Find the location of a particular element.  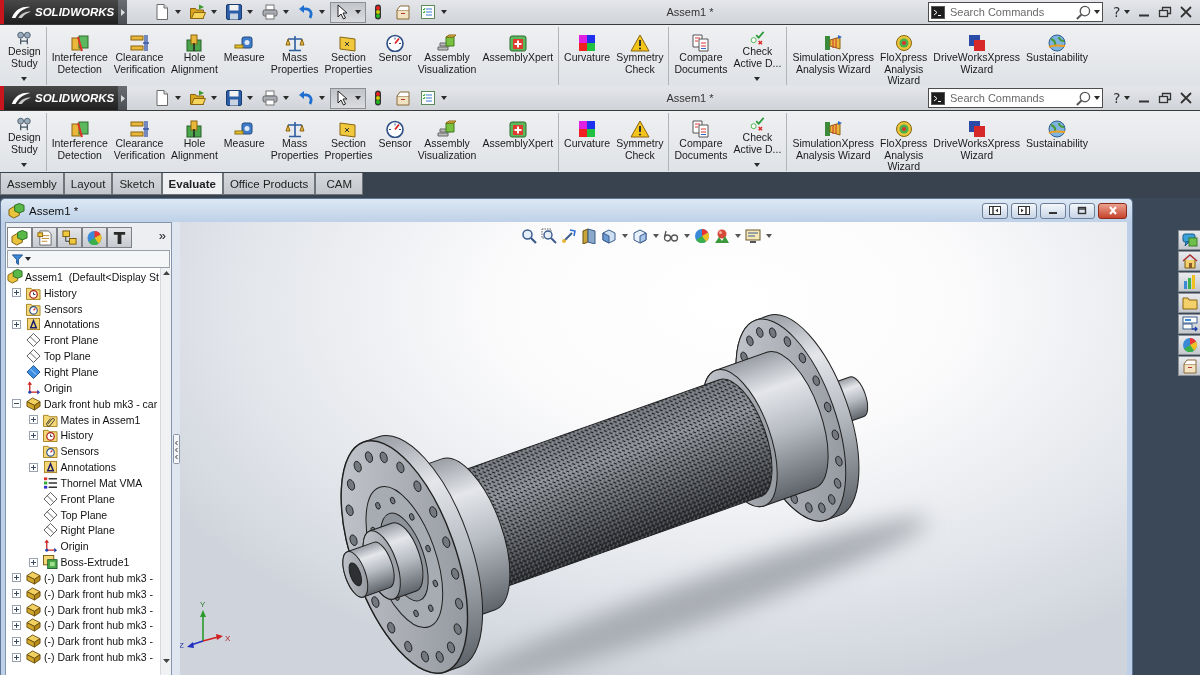

monitor-icon is located at coordinates (753, 236).